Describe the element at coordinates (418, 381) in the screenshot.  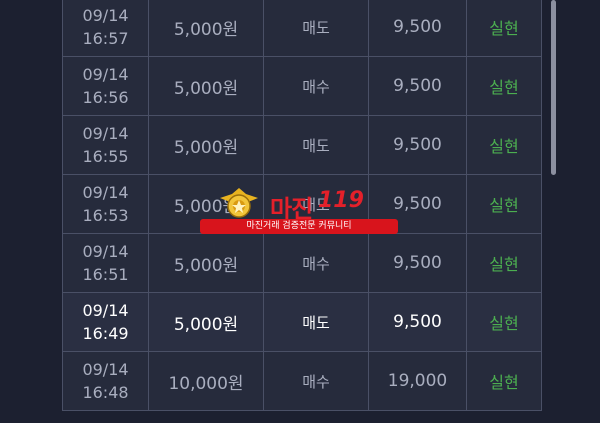
I see `price-cell: 19,000` at that location.